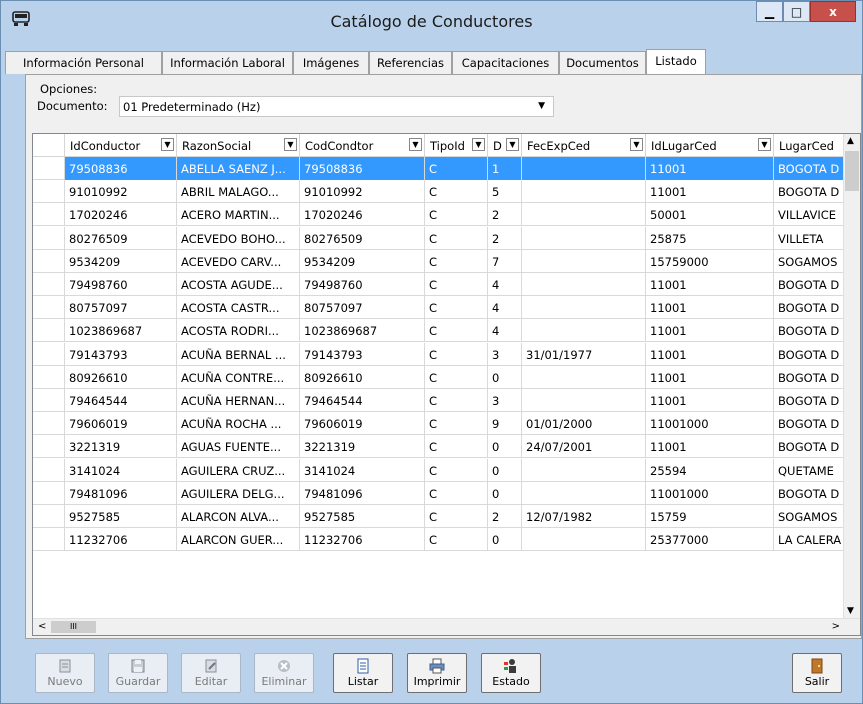 This screenshot has height=704, width=863. Describe the element at coordinates (584, 354) in the screenshot. I see `table-cell: 31/01/1977` at that location.